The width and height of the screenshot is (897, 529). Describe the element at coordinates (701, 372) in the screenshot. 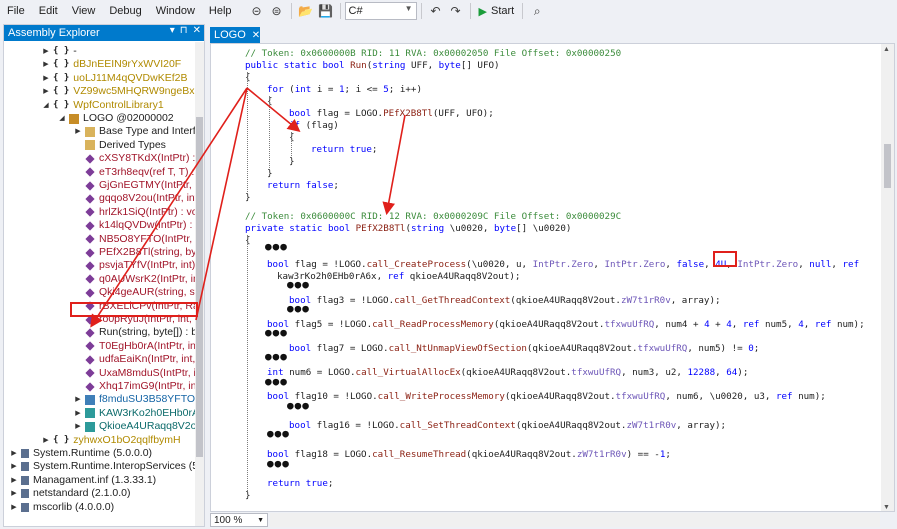

I see `code-token: 12288` at that location.